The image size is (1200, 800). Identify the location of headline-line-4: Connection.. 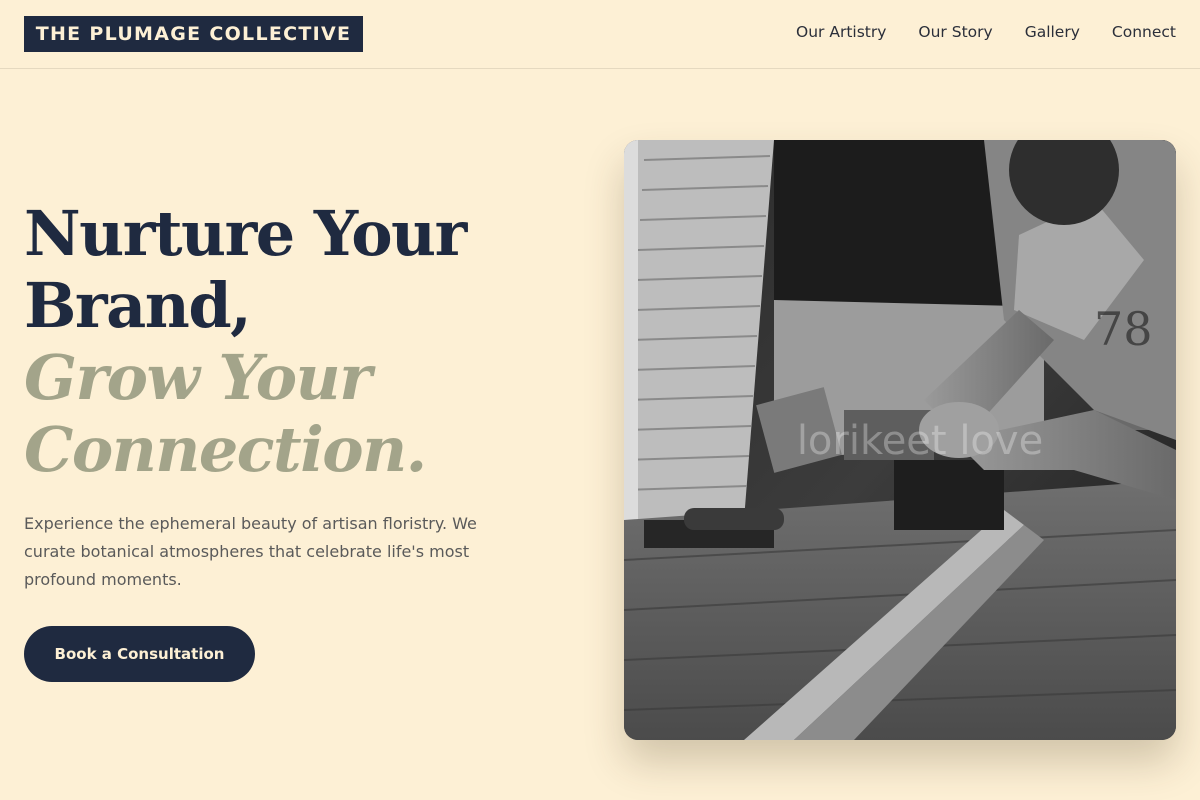
(225, 449).